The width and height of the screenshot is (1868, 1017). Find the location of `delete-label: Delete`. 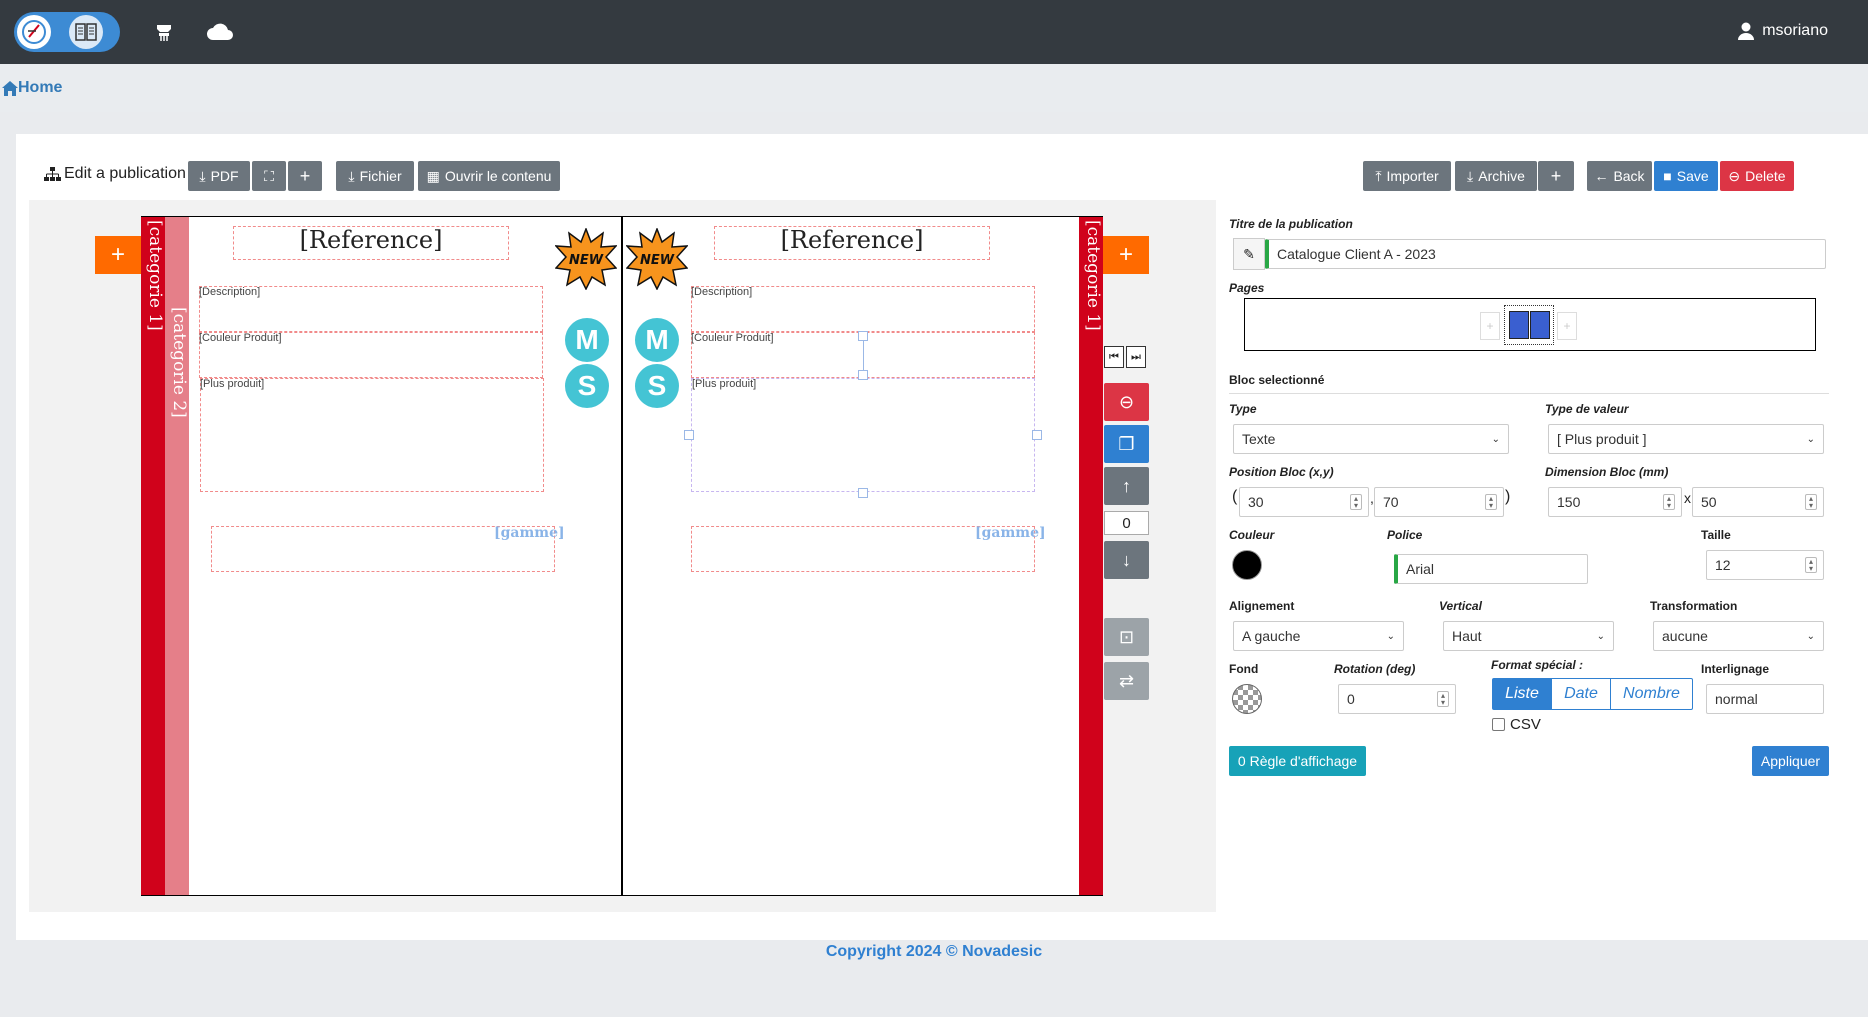

delete-label: Delete is located at coordinates (1765, 176).